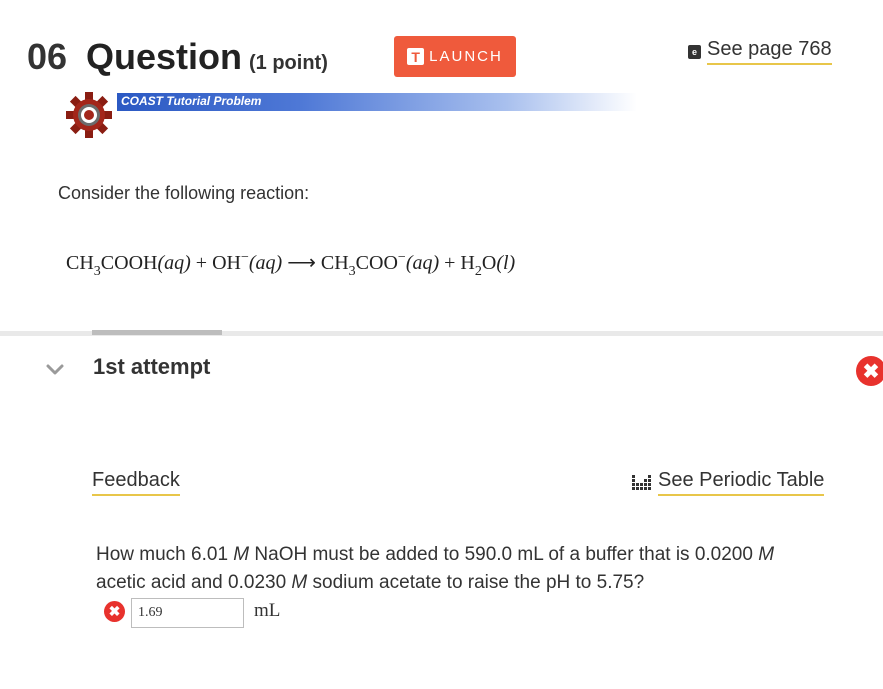 The height and width of the screenshot is (689, 883). What do you see at coordinates (641, 482) in the screenshot?
I see `periodic-table-icon` at bounding box center [641, 482].